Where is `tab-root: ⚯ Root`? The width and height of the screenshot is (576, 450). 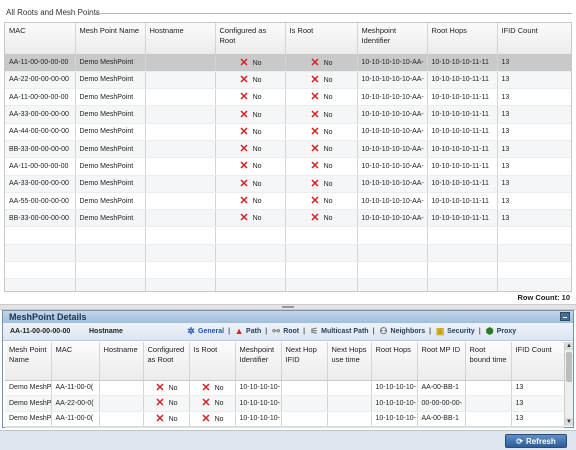 tab-root: ⚯ Root is located at coordinates (285, 331).